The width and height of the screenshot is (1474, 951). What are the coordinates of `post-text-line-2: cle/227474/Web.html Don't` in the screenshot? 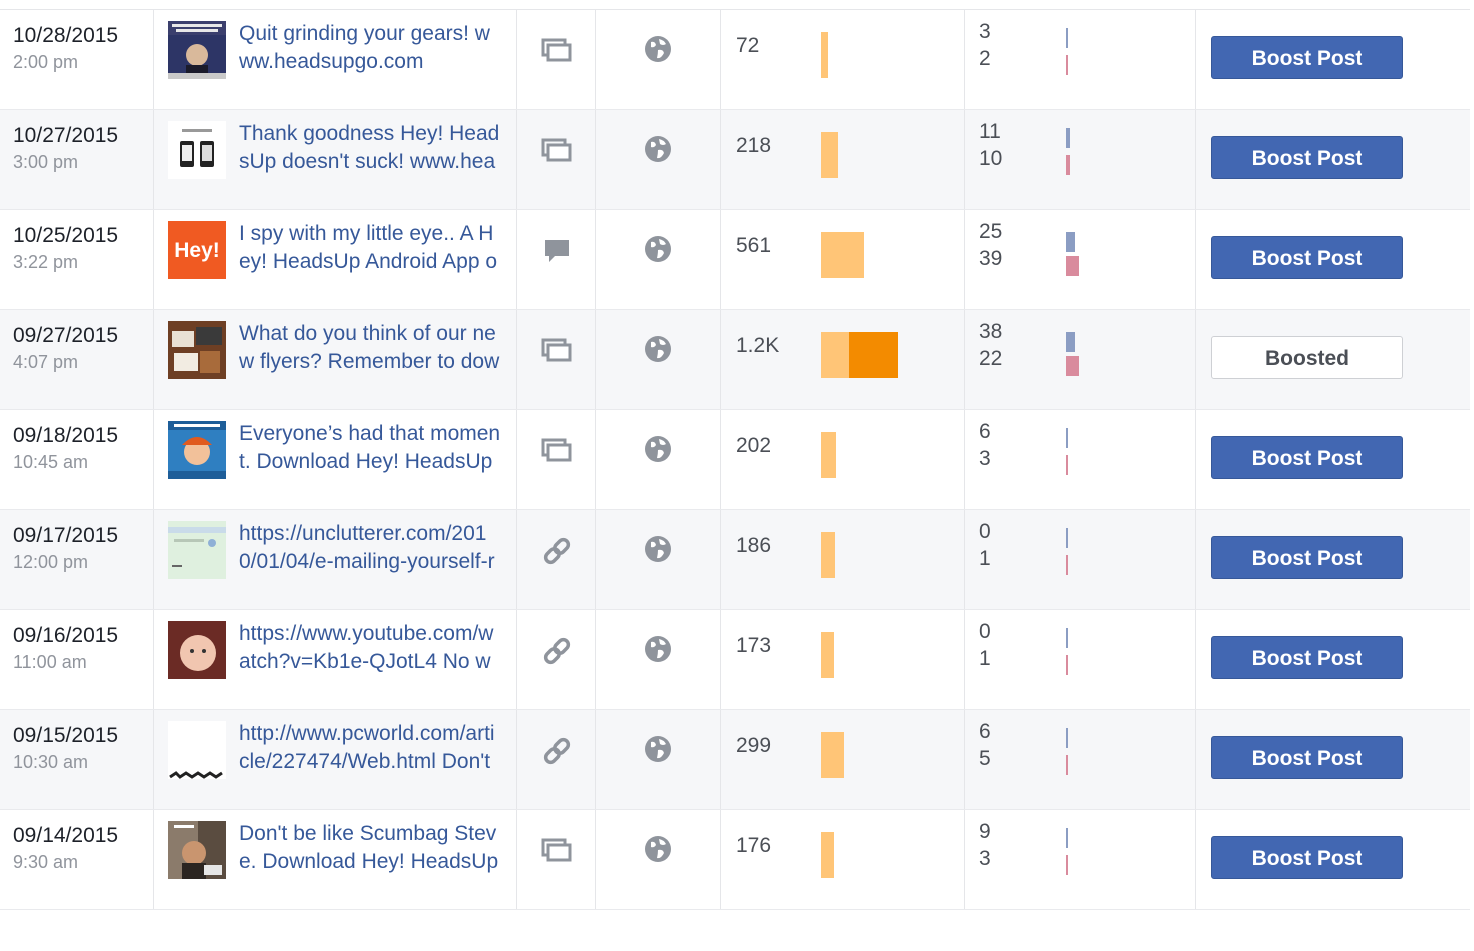 It's located at (365, 761).